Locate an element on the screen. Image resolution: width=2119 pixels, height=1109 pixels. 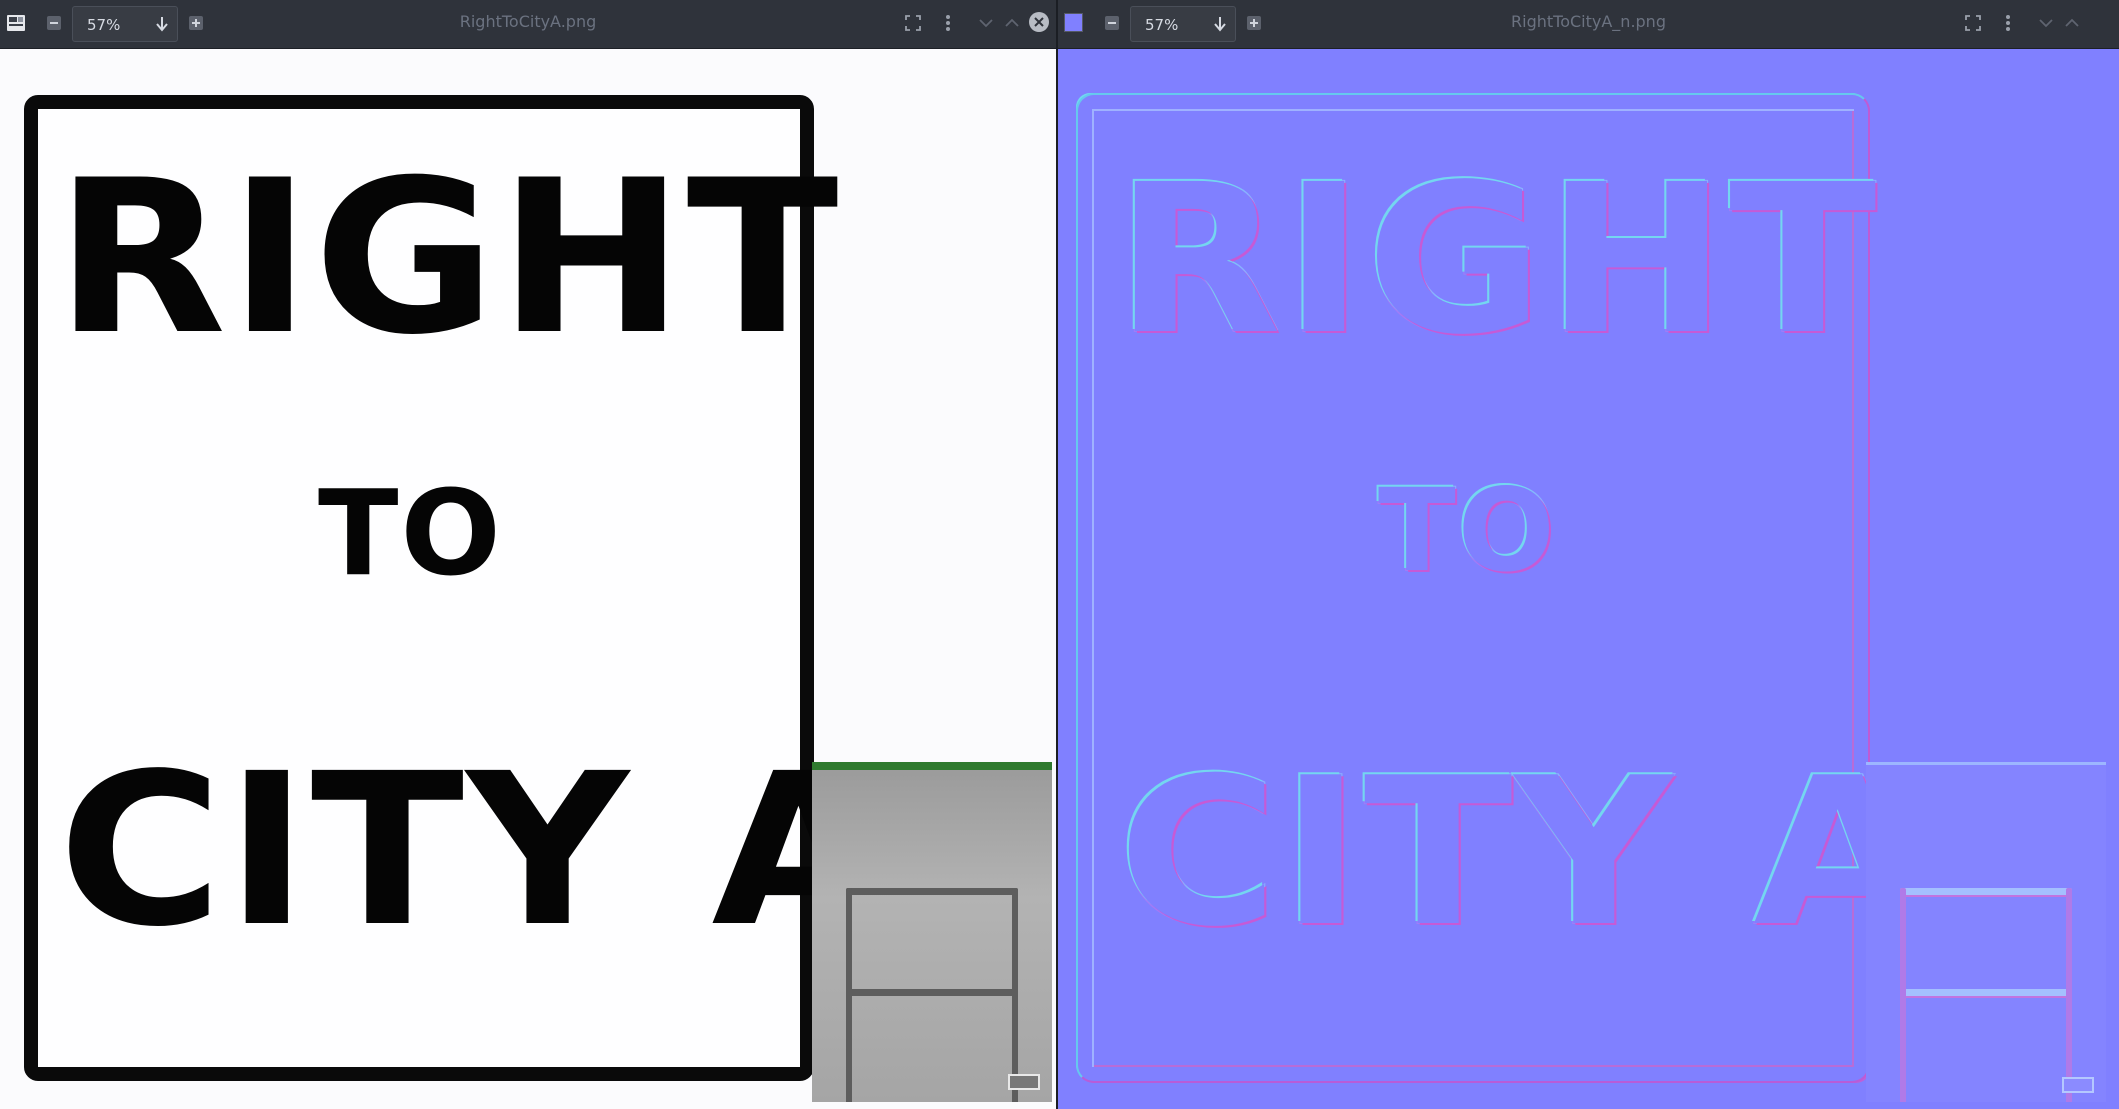
wall-normal-map-thumbnail is located at coordinates (1986, 932).